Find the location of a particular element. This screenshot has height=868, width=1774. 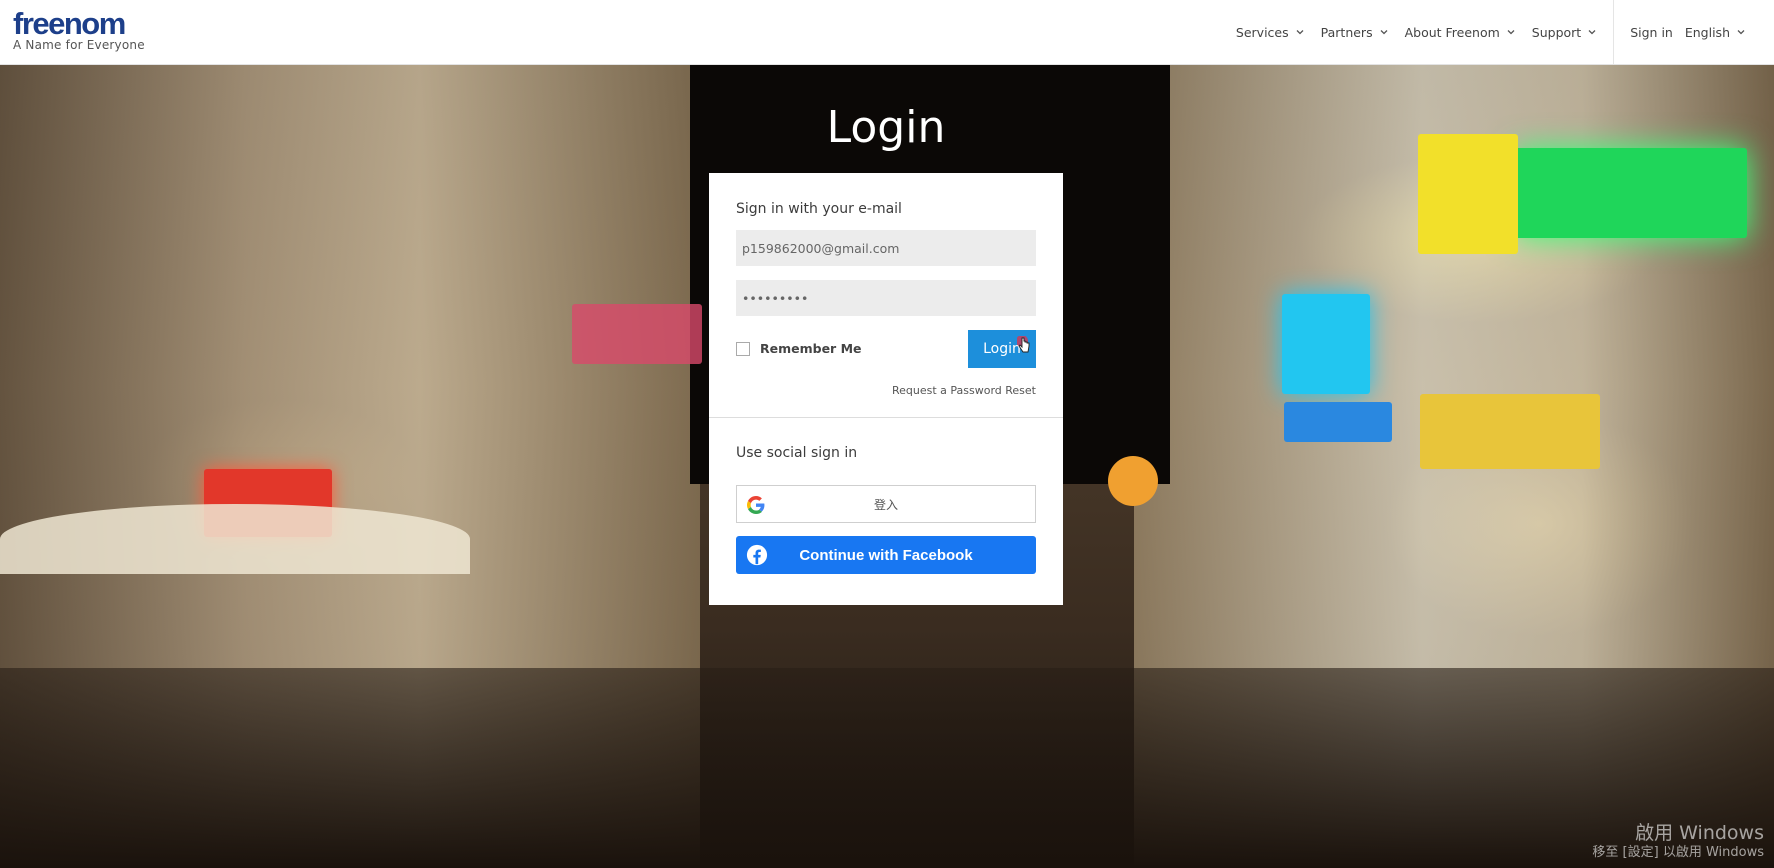

email-section-label: Sign in with your e-mail is located at coordinates (819, 209).